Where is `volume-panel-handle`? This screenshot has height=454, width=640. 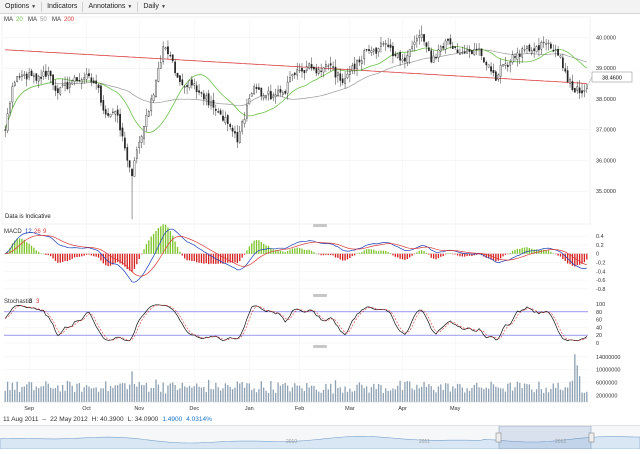
volume-panel-handle is located at coordinates (320, 346).